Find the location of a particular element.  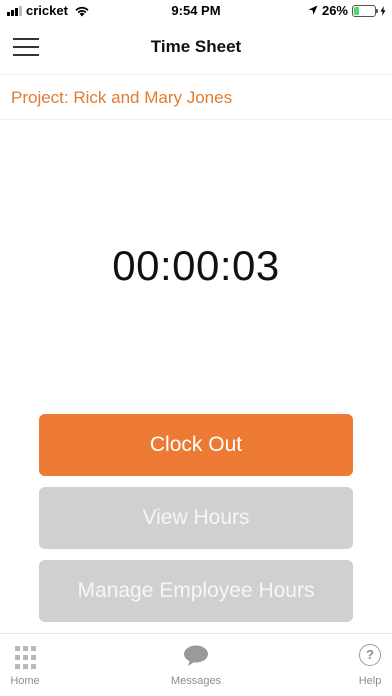

tab-messages: Messages is located at coordinates (196, 665).